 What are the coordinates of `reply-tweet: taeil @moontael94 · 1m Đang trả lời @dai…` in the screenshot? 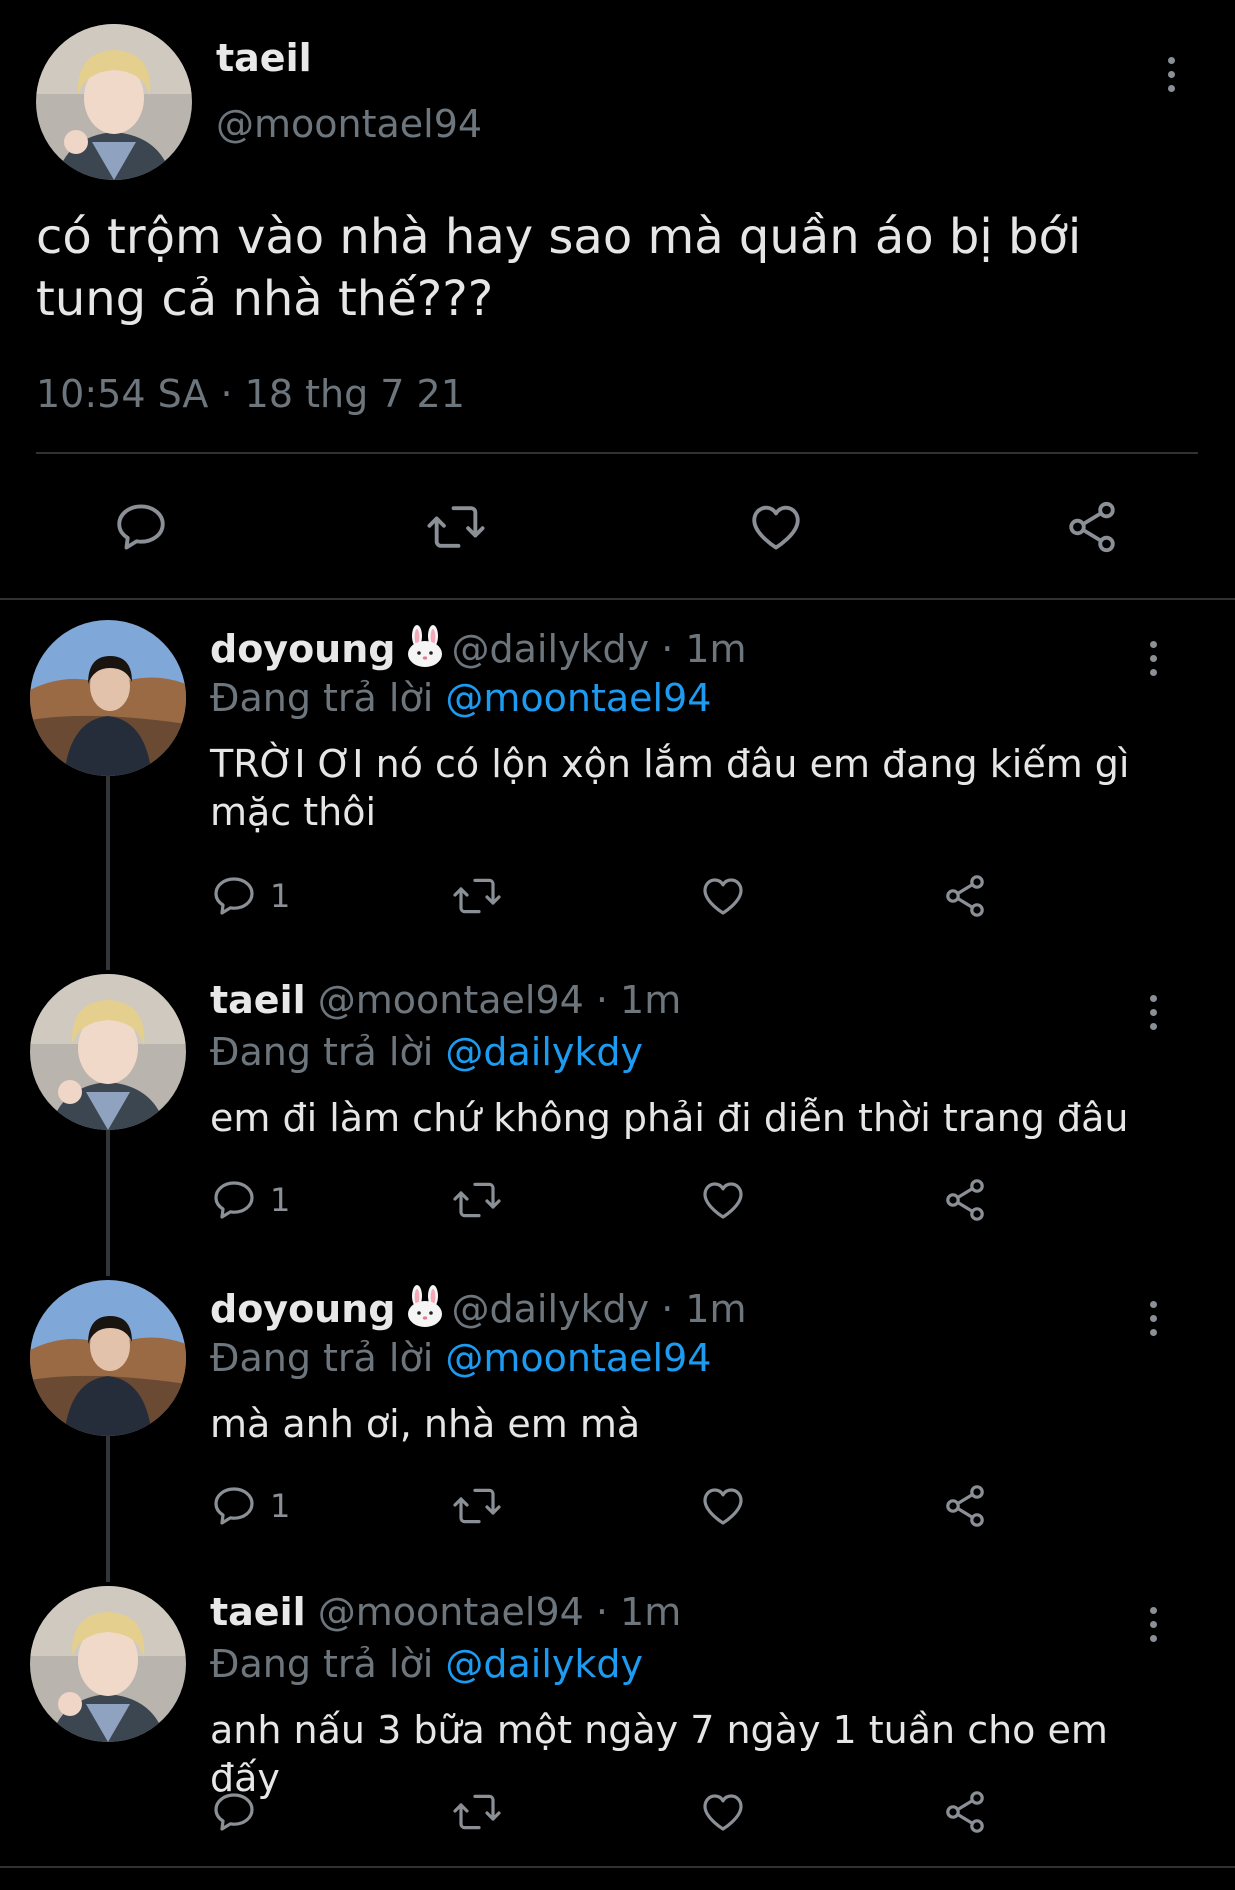 It's located at (617, 1114).